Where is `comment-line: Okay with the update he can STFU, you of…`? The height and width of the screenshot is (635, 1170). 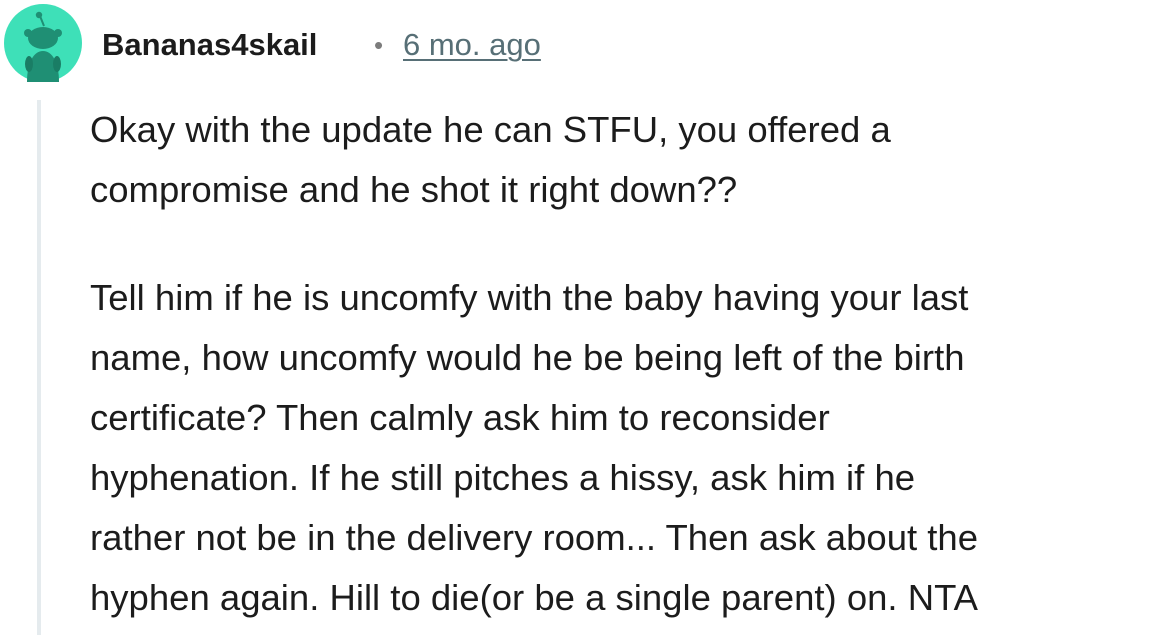
comment-line: Okay with the update he can STFU, you of… is located at coordinates (490, 129).